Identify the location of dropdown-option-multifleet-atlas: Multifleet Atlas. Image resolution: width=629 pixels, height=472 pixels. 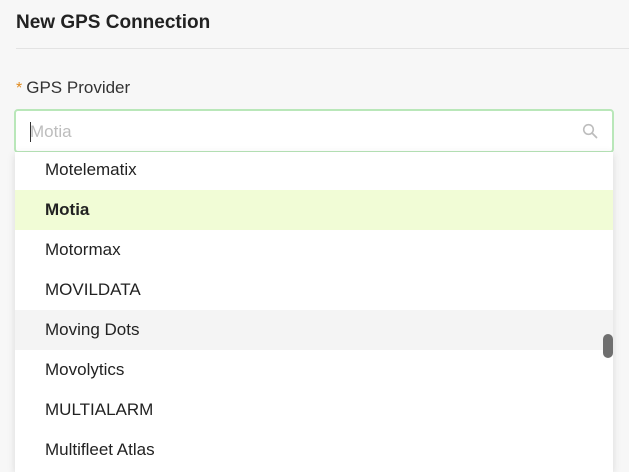
(314, 450).